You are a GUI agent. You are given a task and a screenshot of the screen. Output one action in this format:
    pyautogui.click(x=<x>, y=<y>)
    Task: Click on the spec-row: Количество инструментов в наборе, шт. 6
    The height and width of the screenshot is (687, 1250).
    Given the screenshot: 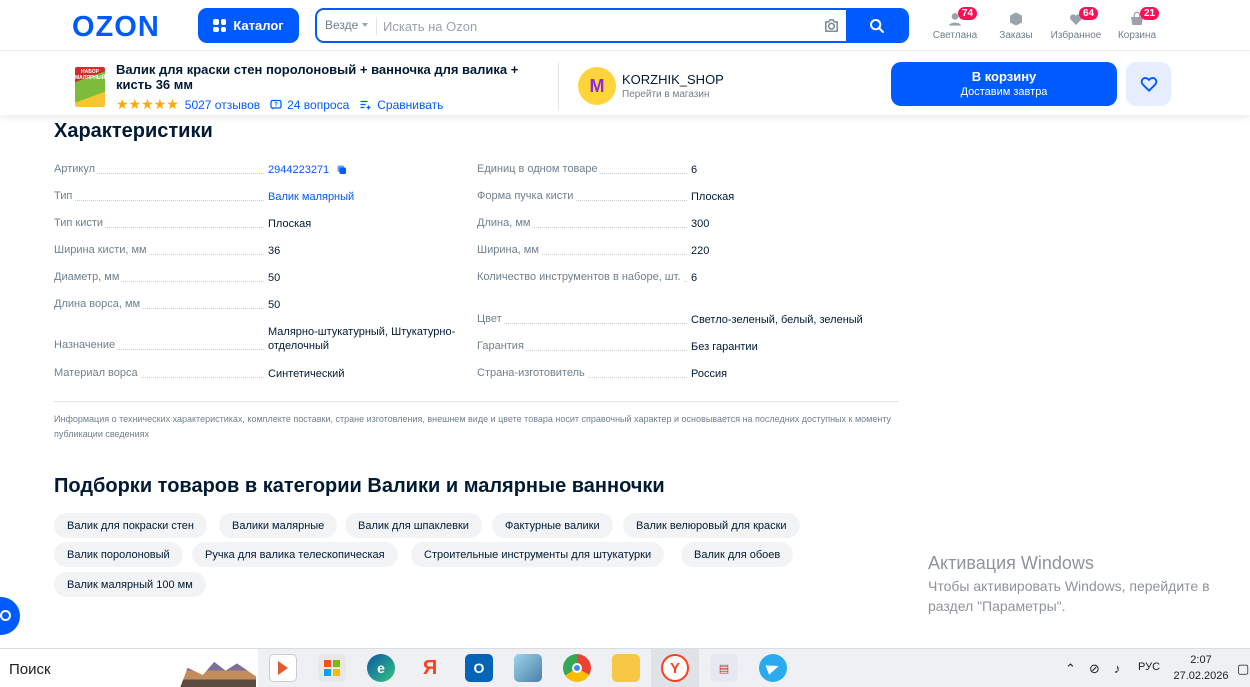 What is the action you would take?
    pyautogui.click(x=687, y=277)
    